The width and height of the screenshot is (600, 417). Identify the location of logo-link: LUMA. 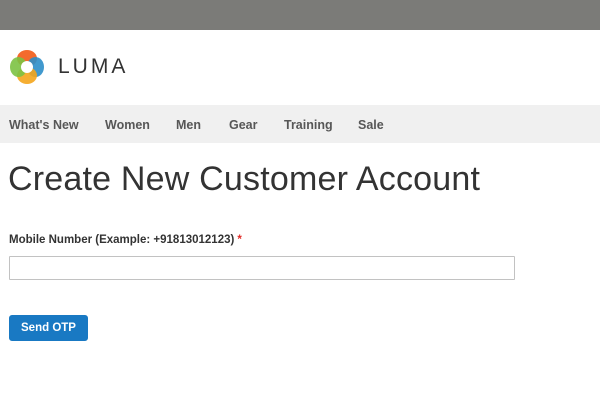
(68, 67).